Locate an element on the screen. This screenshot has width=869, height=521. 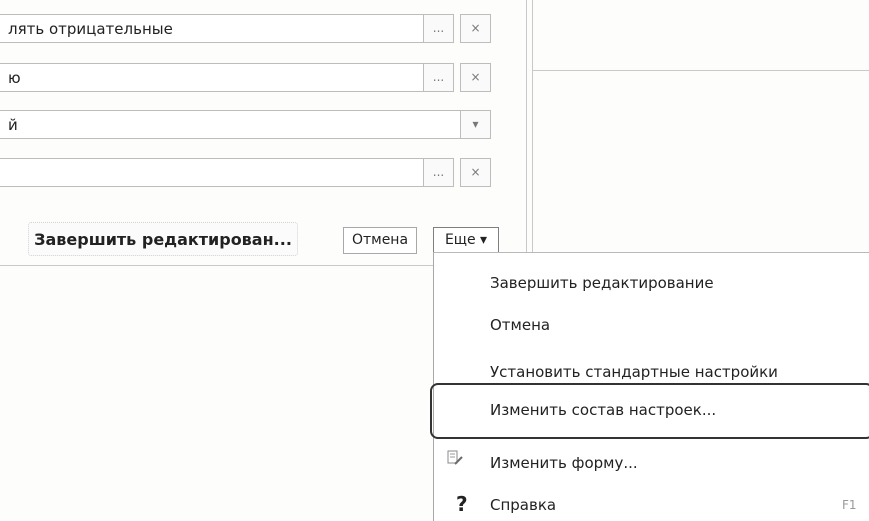
clear-button-4: × is located at coordinates (475, 172).